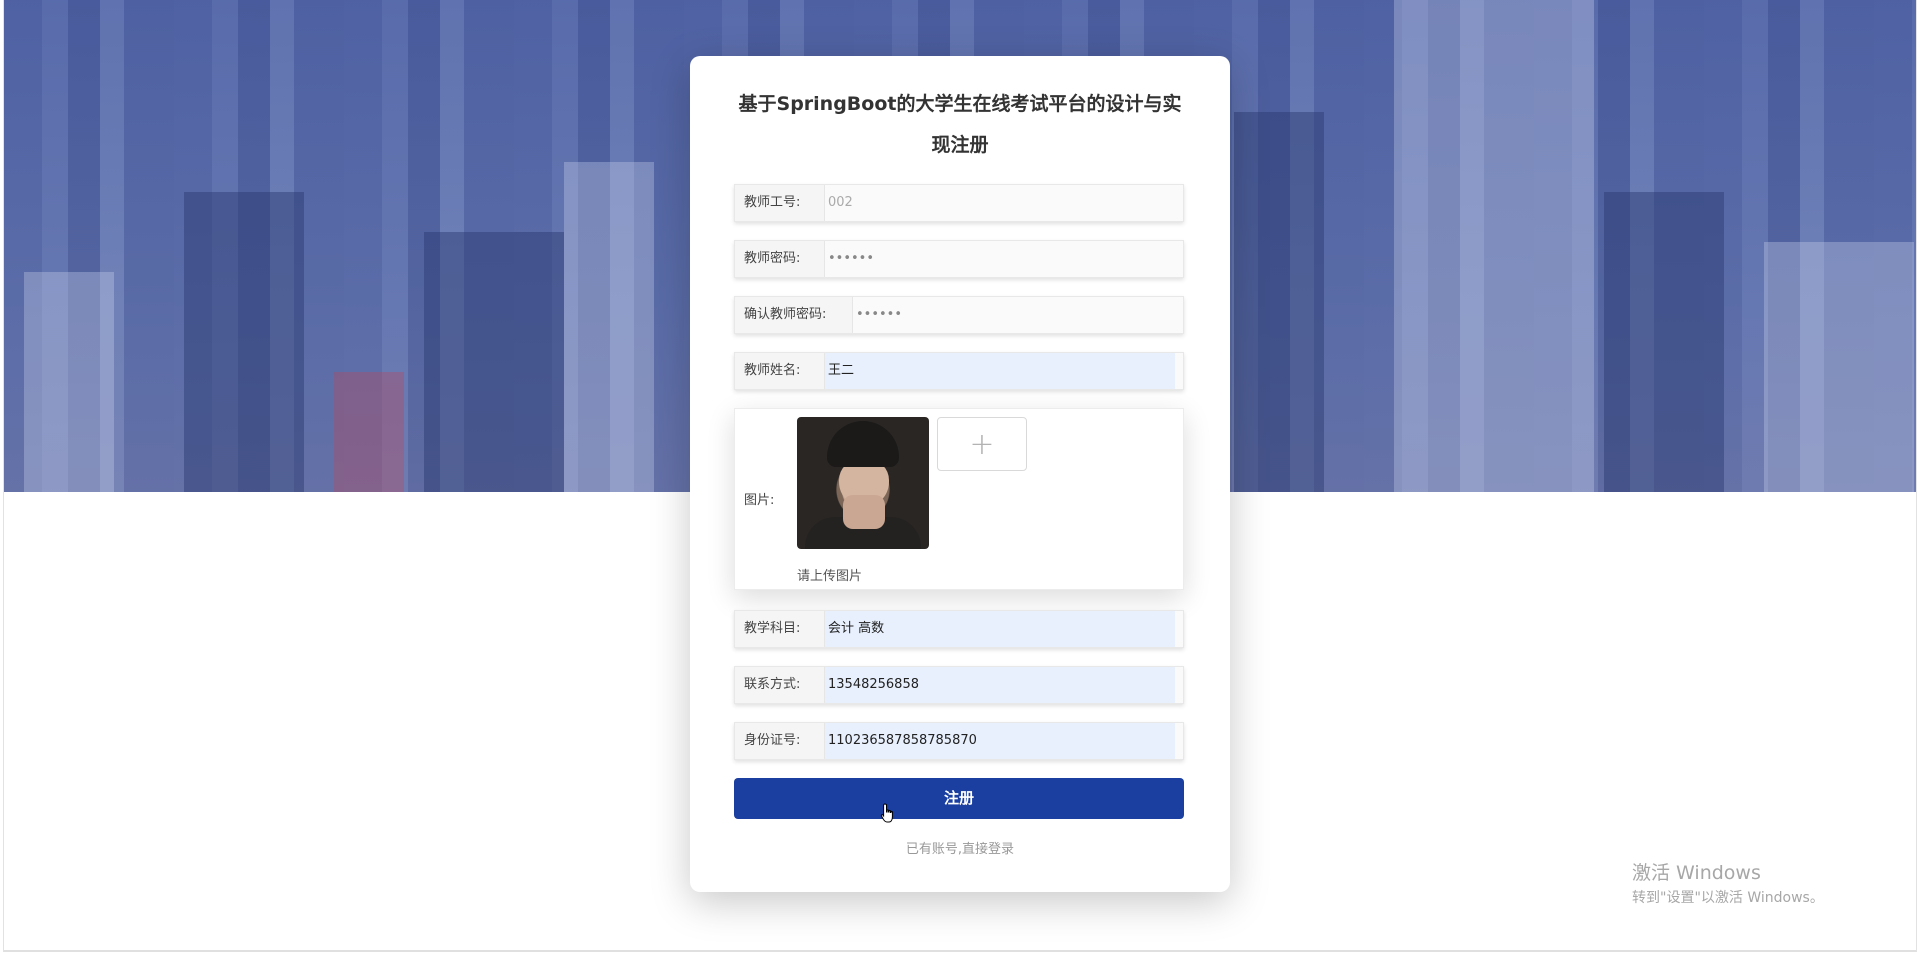 Image resolution: width=1920 pixels, height=954 pixels. I want to click on windows-activation-watermark: 激活 Windows 转到"设置"以激活 Windows。, so click(1728, 882).